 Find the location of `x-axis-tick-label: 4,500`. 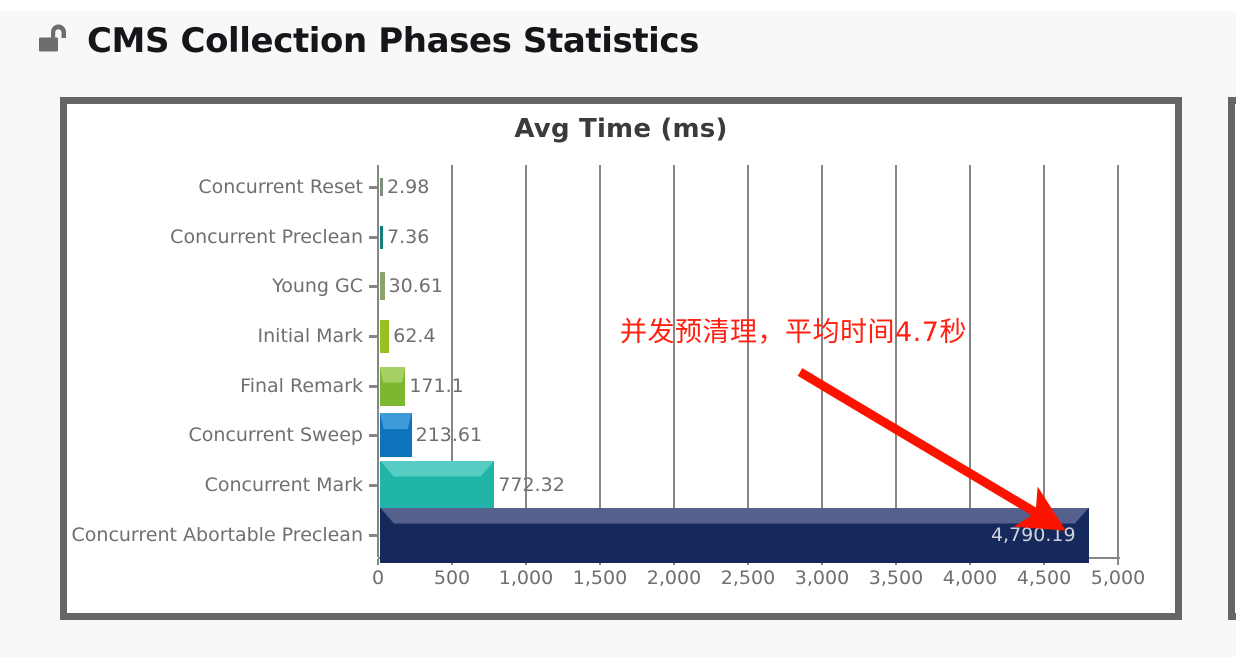

x-axis-tick-label: 4,500 is located at coordinates (1044, 578).